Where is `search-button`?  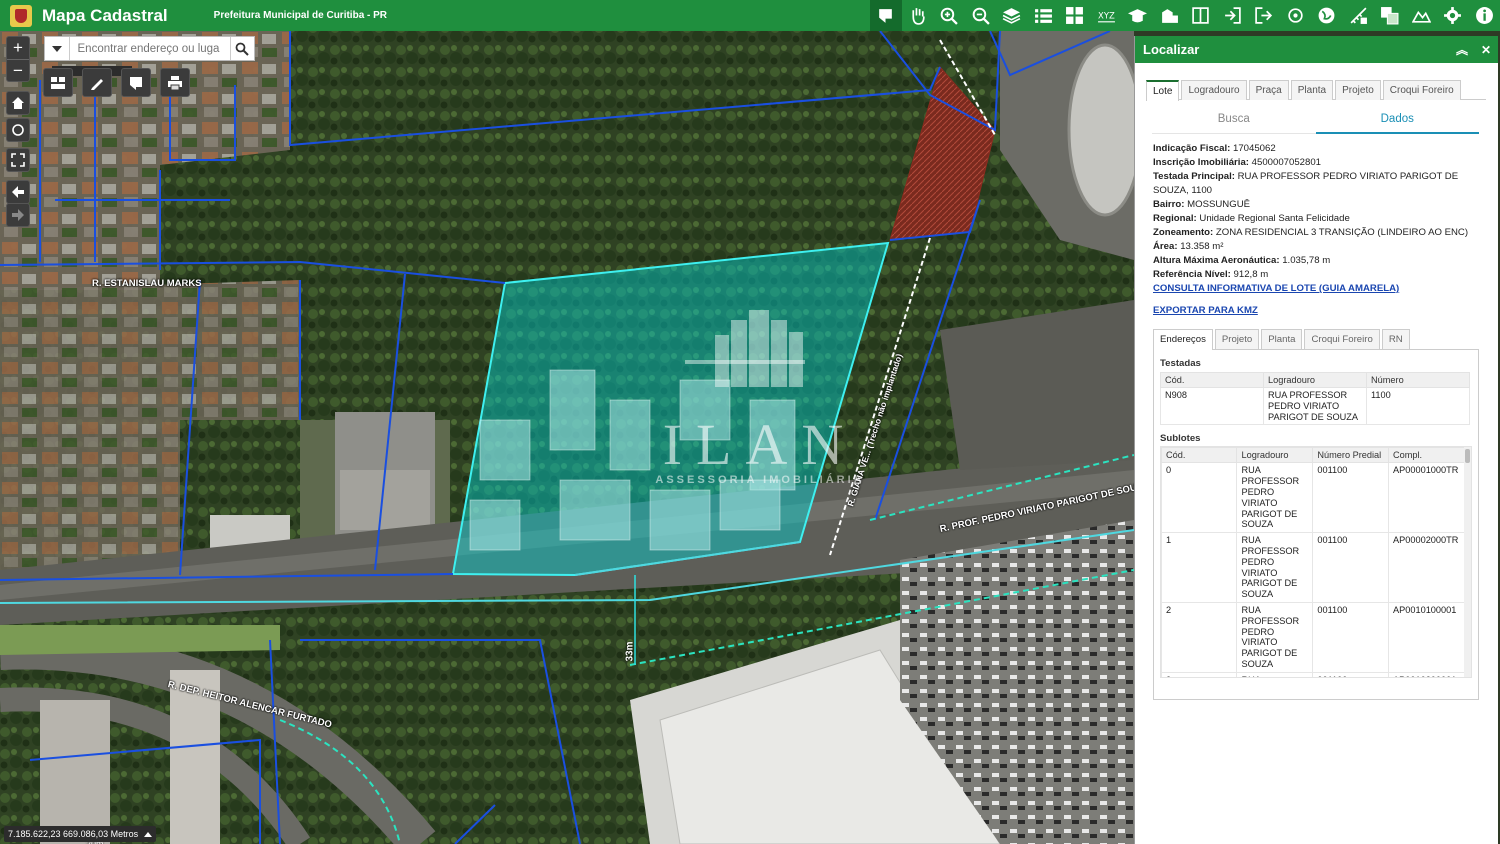
search-button is located at coordinates (242, 48).